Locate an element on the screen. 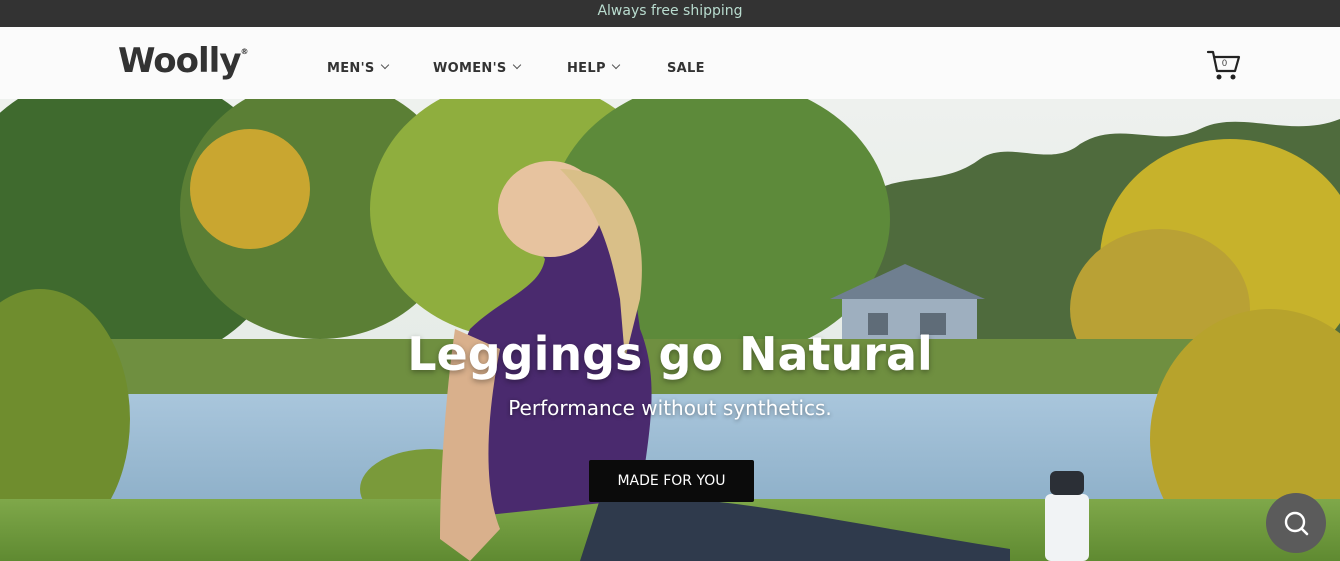 The width and height of the screenshot is (1340, 561). announcement-bar: Always free shipping is located at coordinates (670, 13).